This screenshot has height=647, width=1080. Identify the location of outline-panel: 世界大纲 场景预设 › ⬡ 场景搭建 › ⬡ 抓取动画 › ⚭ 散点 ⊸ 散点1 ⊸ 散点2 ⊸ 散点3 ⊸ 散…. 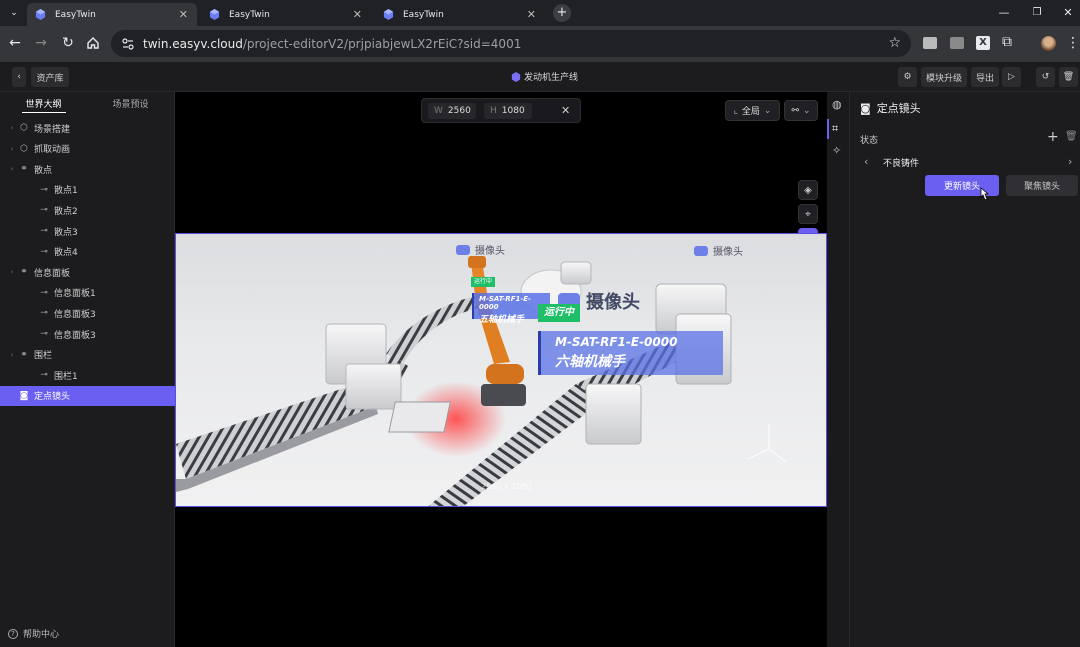
(87, 369).